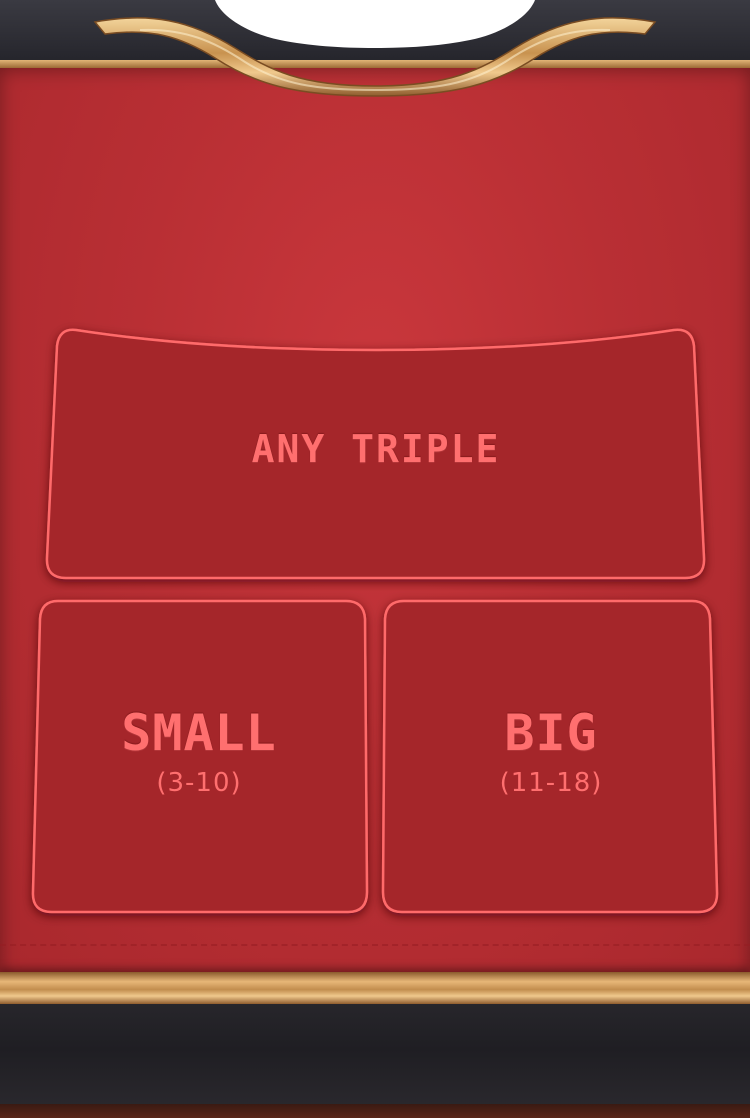 The height and width of the screenshot is (1118, 750). Describe the element at coordinates (551, 783) in the screenshot. I see `big-range-label: (11-18)` at that location.